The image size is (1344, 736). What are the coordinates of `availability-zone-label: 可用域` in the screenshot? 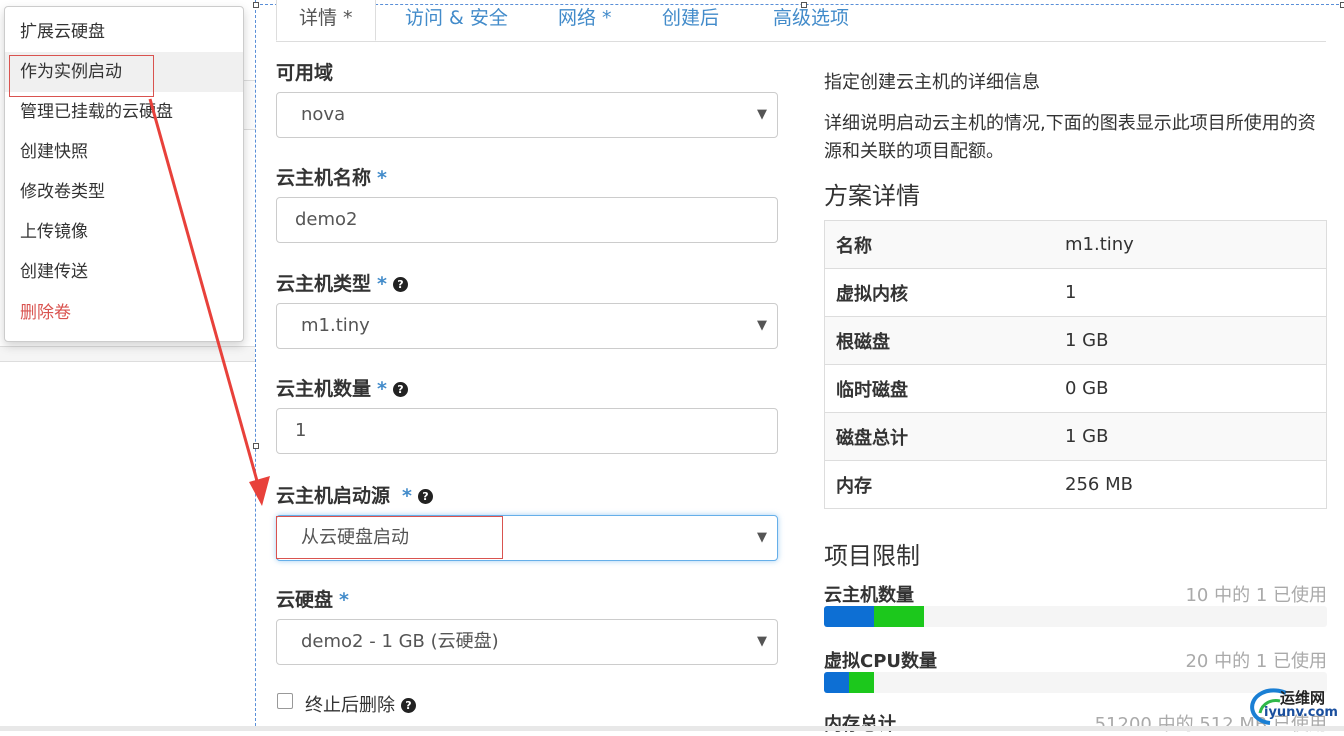 It's located at (305, 73).